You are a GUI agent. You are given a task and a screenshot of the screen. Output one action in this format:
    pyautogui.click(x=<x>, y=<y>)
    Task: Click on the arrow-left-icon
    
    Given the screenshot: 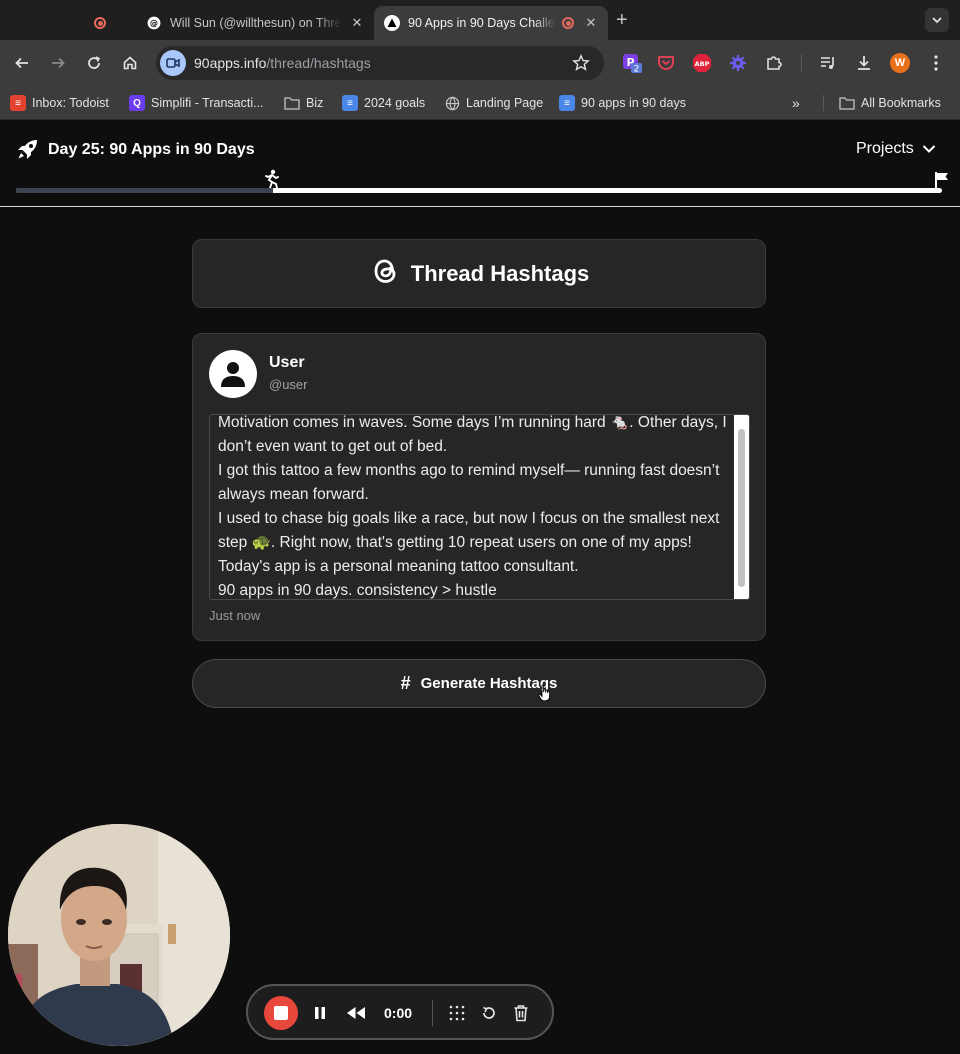 What is the action you would take?
    pyautogui.click(x=21, y=63)
    